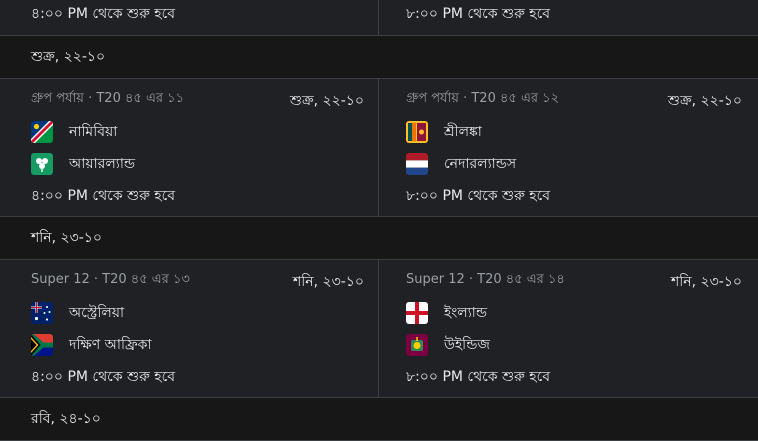  What do you see at coordinates (417, 164) in the screenshot?
I see `netherlands-flag-icon` at bounding box center [417, 164].